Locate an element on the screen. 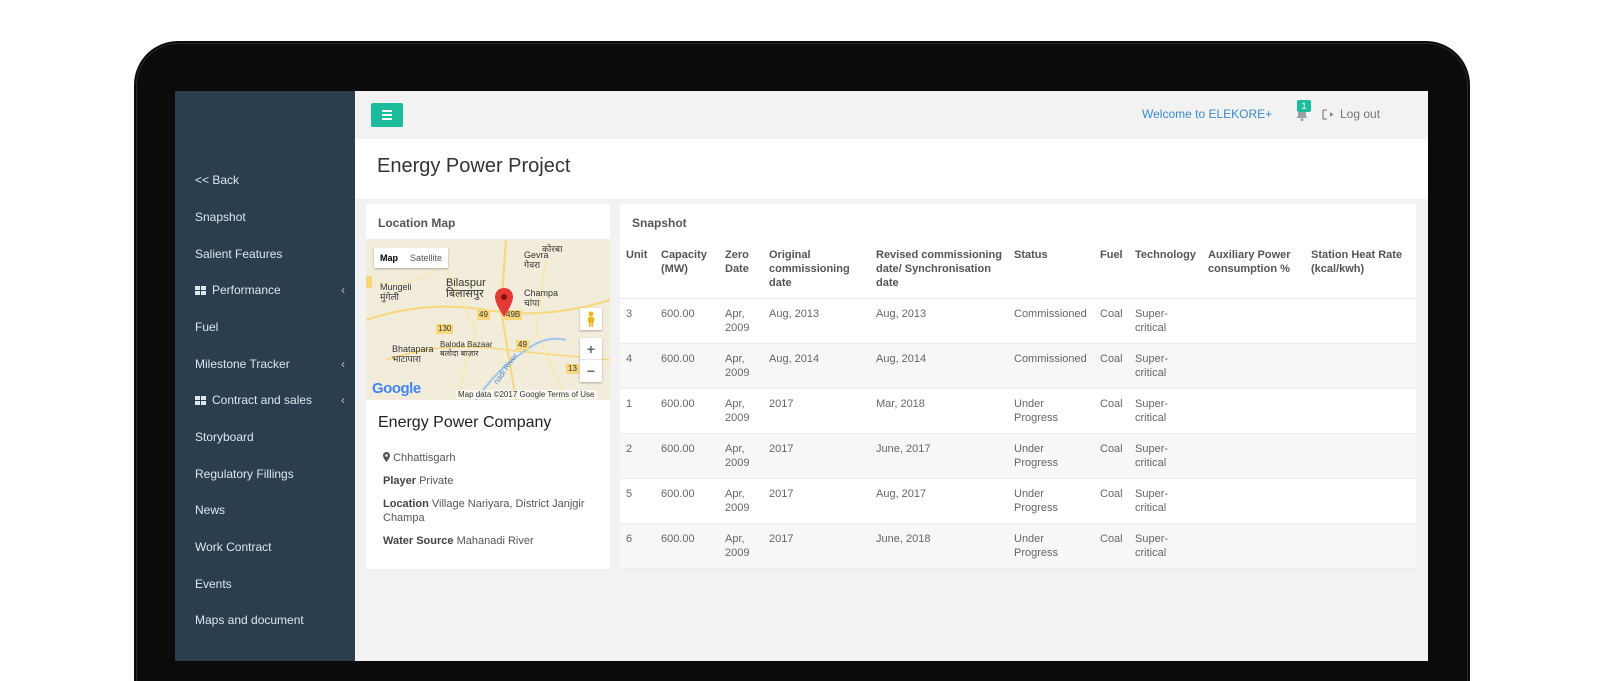 This screenshot has height=681, width=1601. sidebar-item-label: Performance is located at coordinates (246, 290).